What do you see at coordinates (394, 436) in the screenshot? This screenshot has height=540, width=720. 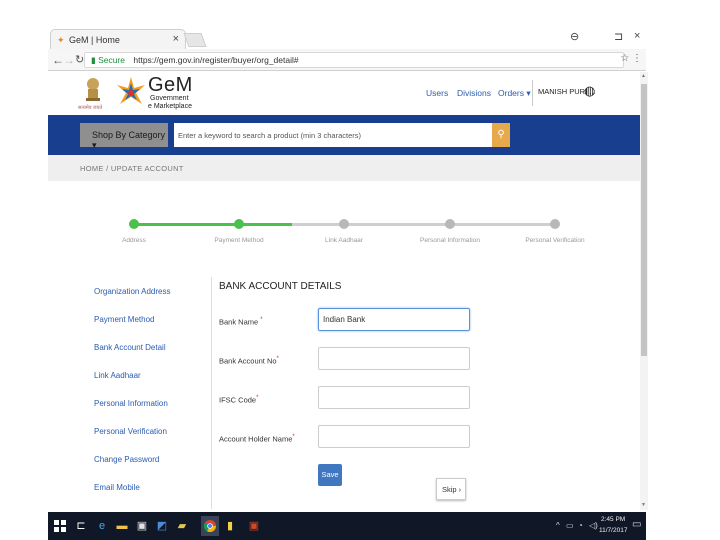 I see `account-holder-name-field` at bounding box center [394, 436].